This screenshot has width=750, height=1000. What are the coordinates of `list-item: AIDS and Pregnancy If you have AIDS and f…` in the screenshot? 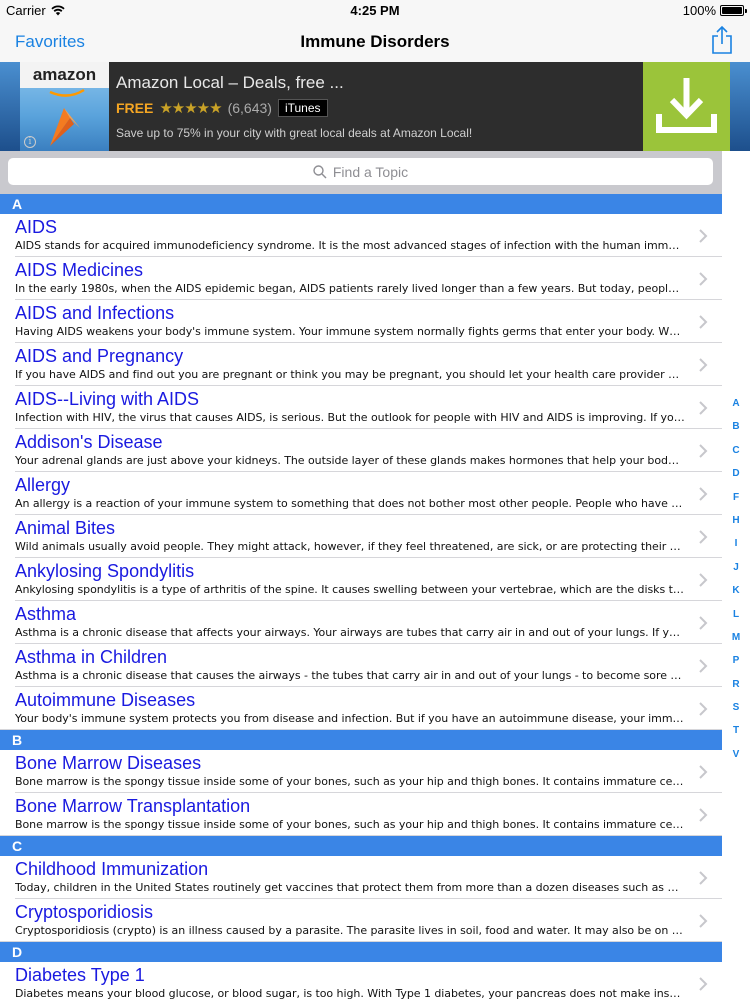 It's located at (361, 364).